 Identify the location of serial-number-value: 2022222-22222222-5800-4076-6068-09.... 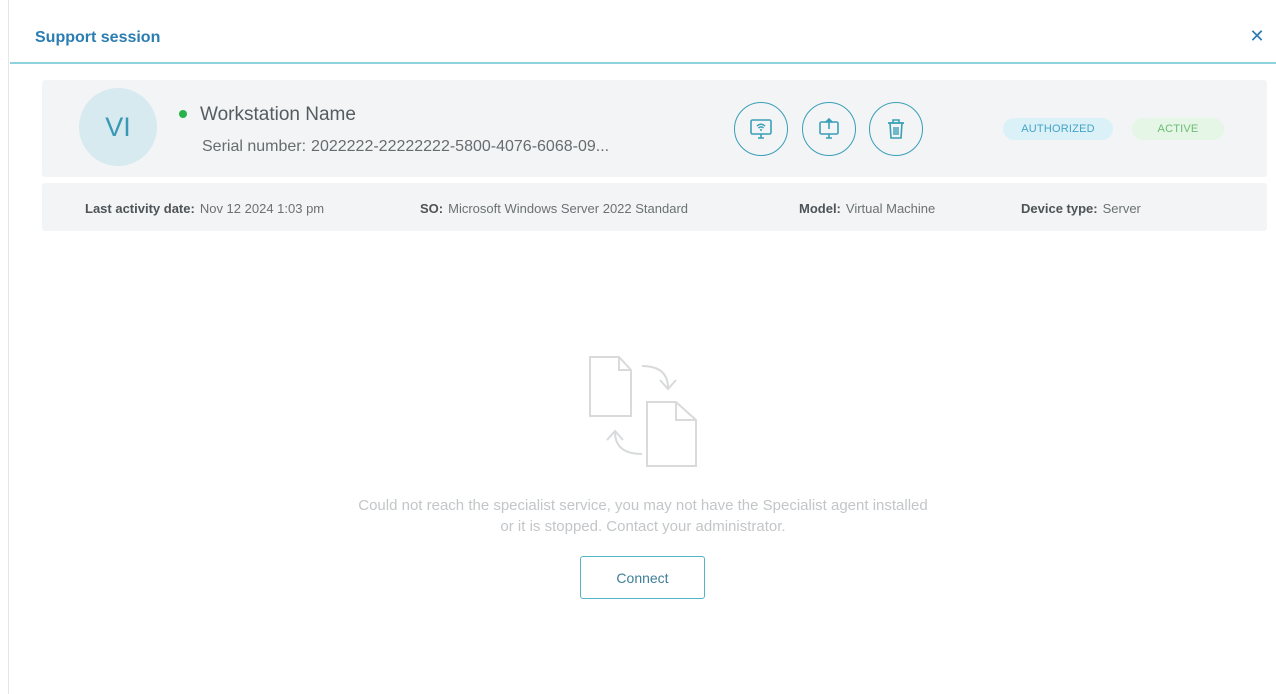
(460, 146).